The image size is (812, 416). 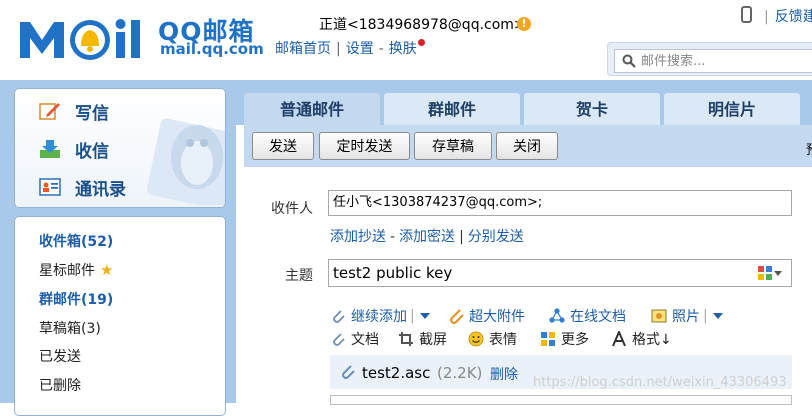 What do you see at coordinates (74, 149) in the screenshot?
I see `receive-mail-button: 收信` at bounding box center [74, 149].